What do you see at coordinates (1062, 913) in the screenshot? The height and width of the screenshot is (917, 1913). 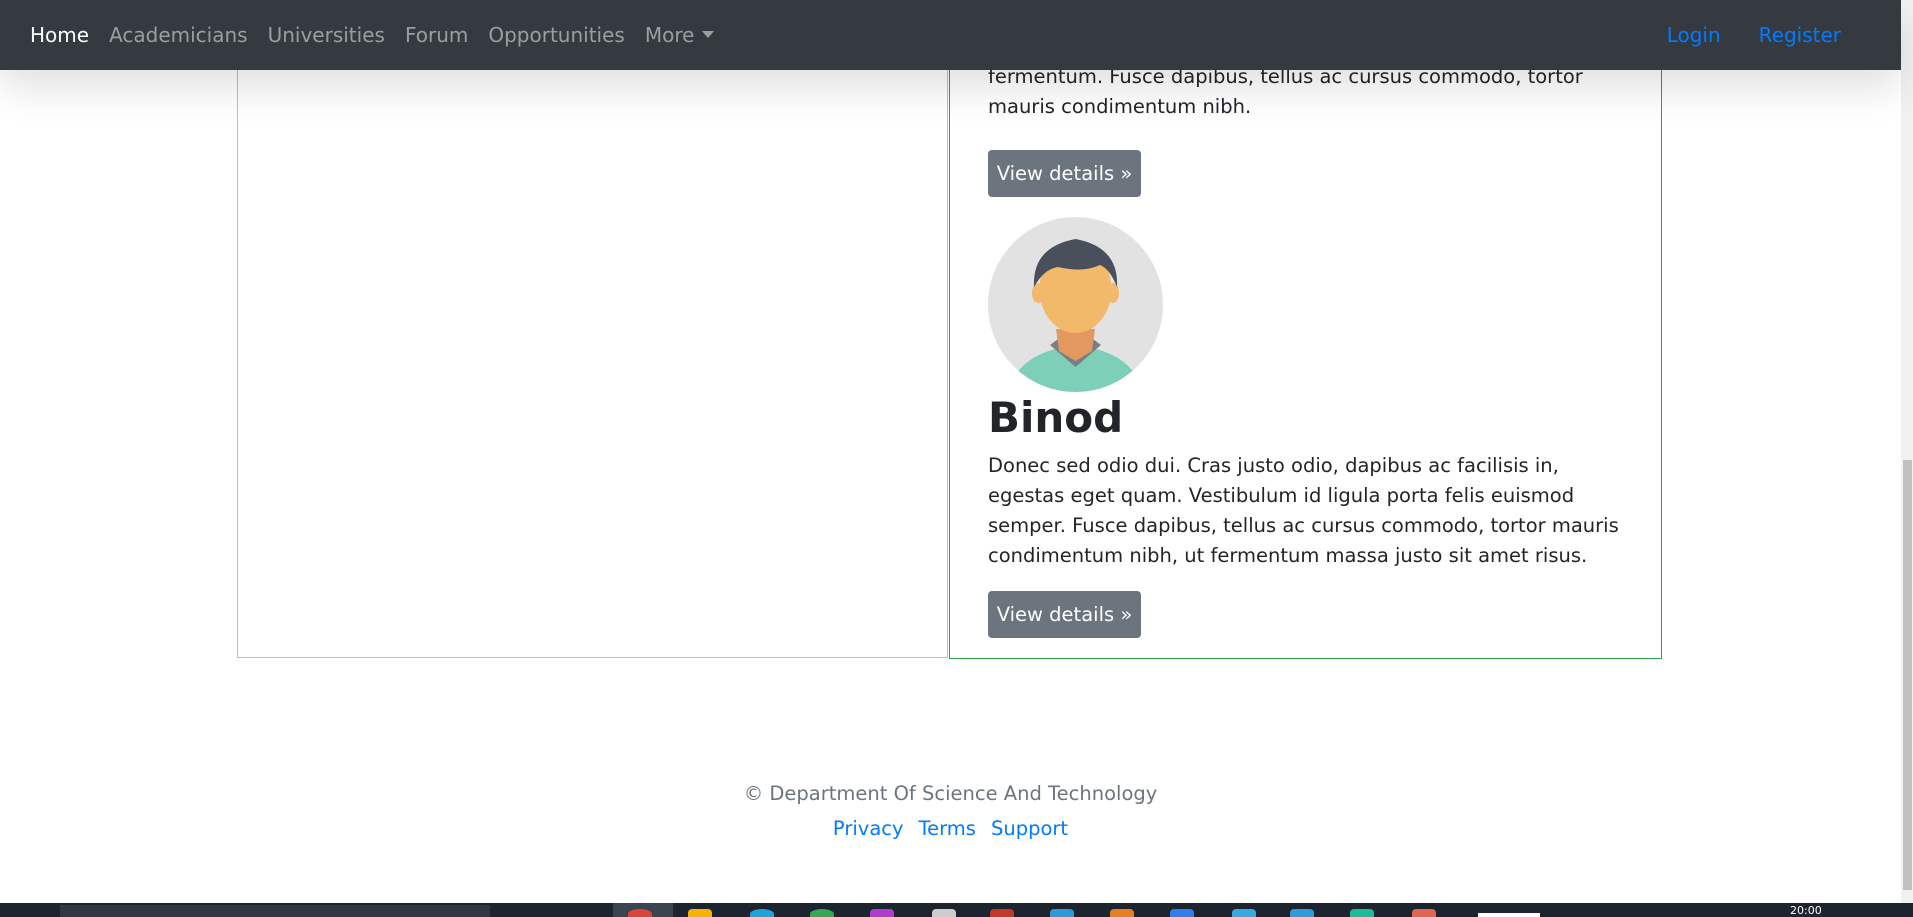 I see `app-icon-blue` at bounding box center [1062, 913].